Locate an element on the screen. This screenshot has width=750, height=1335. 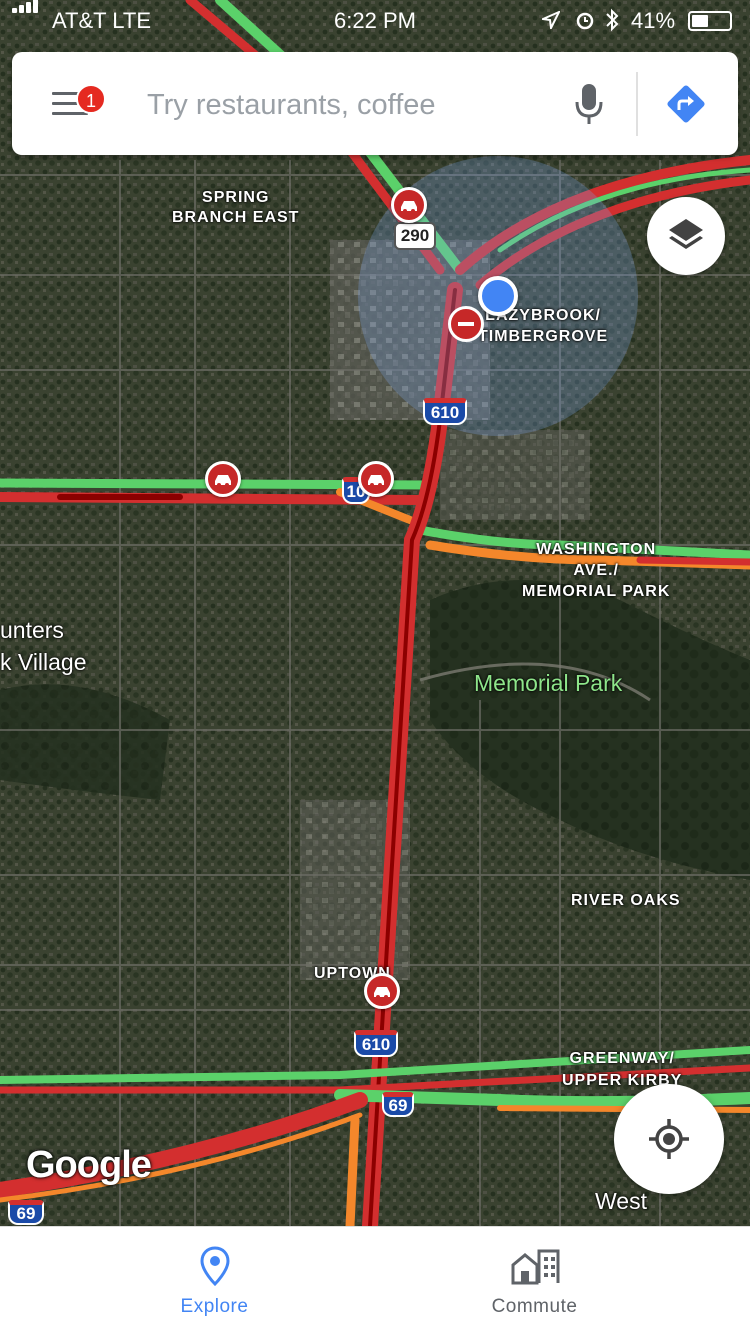
location-arrow-icon is located at coordinates (551, 20).